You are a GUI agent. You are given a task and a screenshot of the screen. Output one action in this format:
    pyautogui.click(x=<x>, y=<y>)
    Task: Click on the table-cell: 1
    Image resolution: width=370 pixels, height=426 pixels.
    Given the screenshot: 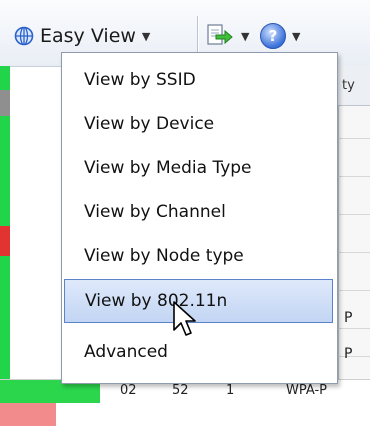 What is the action you would take?
    pyautogui.click(x=230, y=390)
    